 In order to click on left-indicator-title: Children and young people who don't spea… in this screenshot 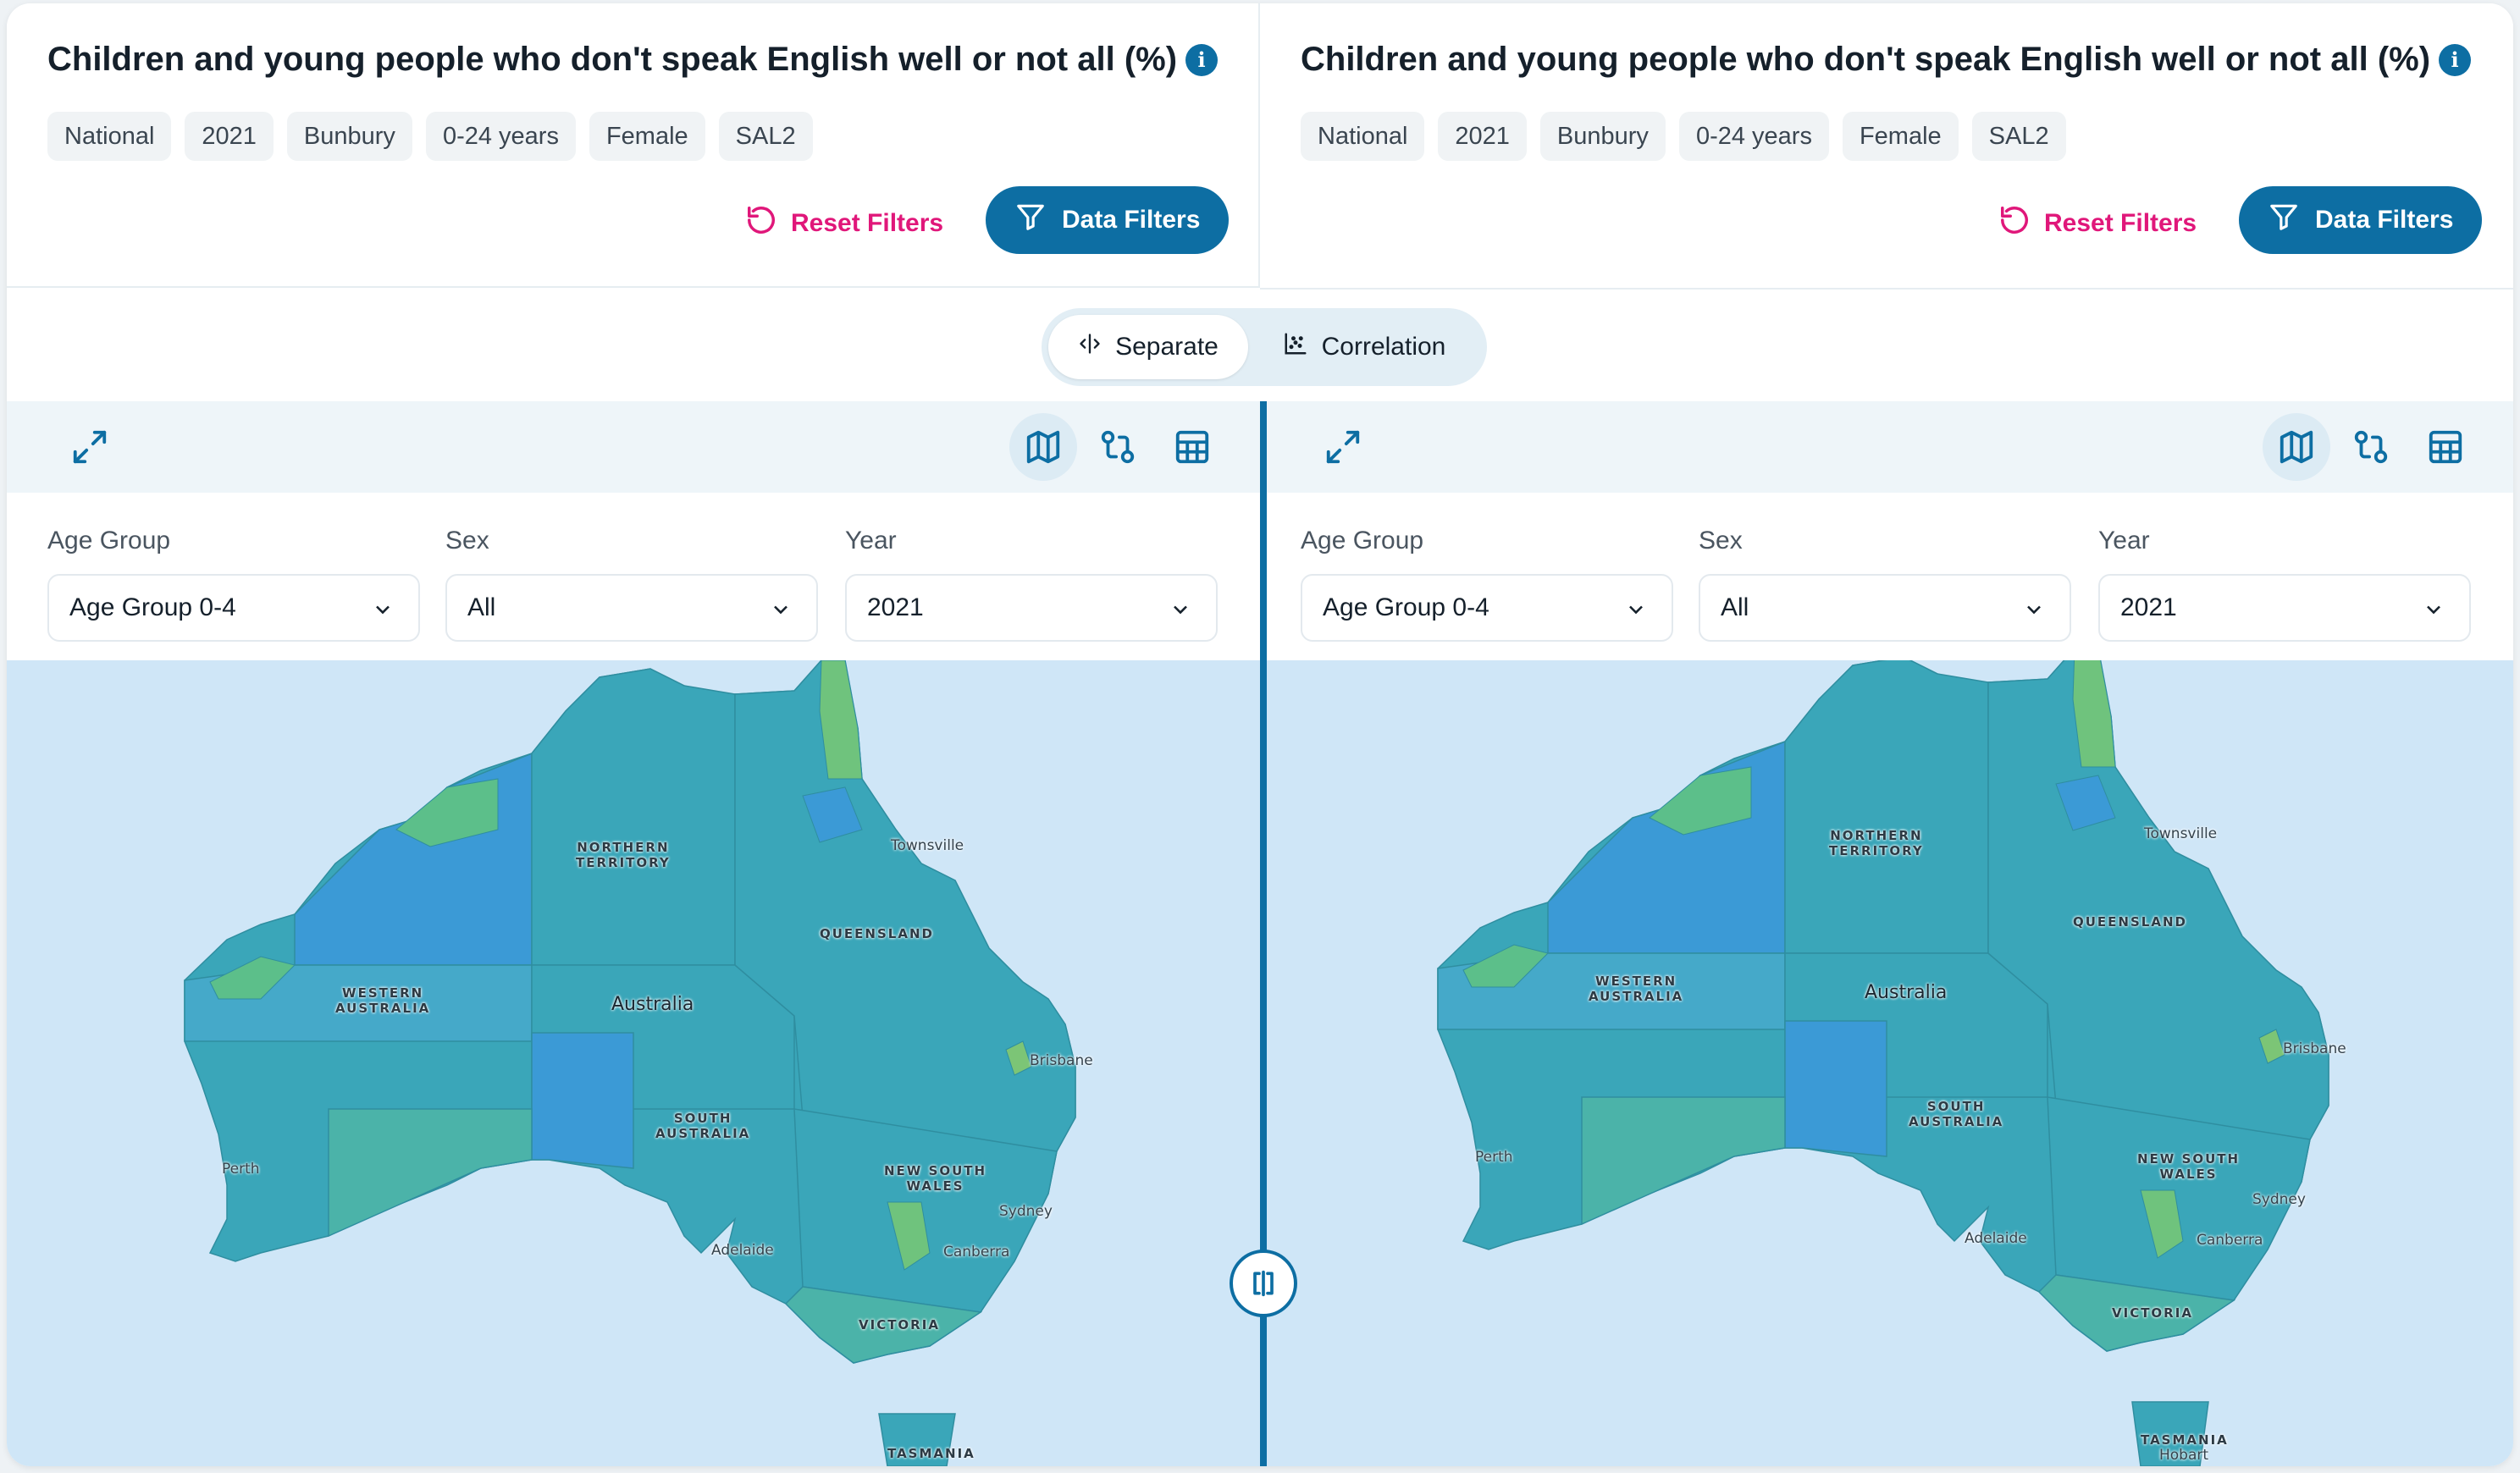, I will do `click(612, 59)`.